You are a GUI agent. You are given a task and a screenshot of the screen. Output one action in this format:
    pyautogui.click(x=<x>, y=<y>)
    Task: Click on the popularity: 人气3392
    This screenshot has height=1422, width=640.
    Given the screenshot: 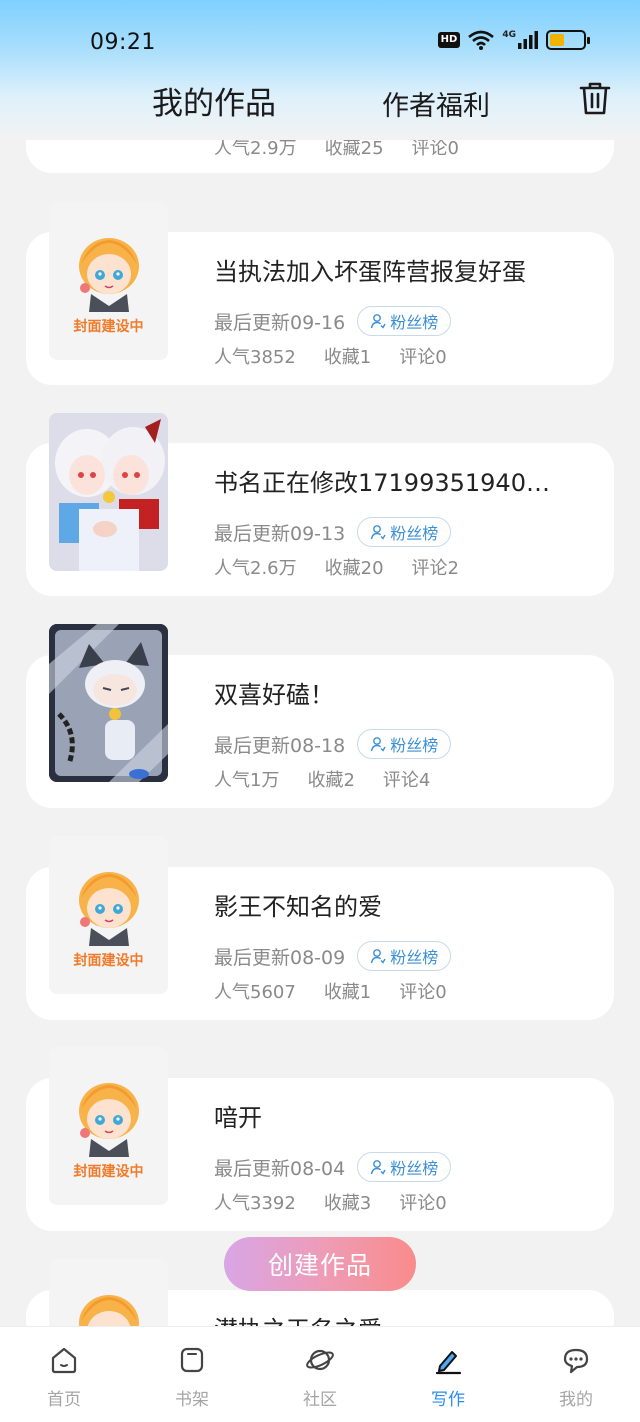 What is the action you would take?
    pyautogui.click(x=255, y=1203)
    